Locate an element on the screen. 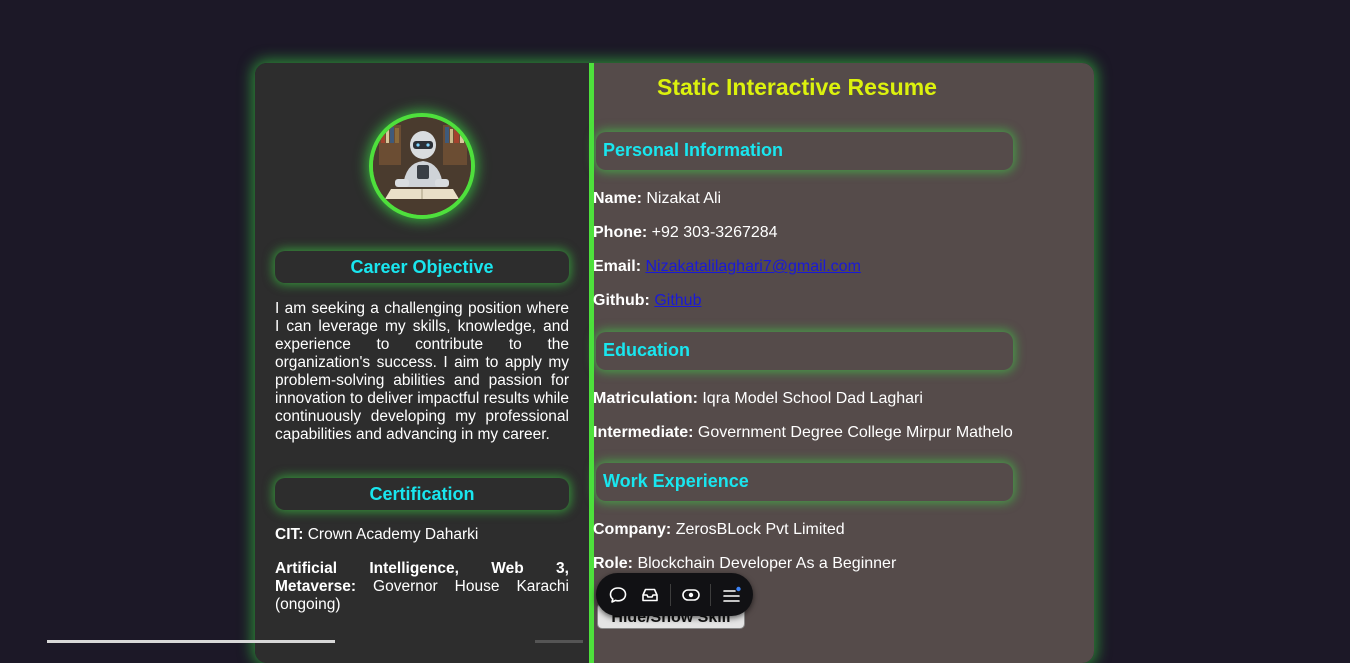  certification-cit: CIT: Crown Academy Daharki is located at coordinates (422, 535).